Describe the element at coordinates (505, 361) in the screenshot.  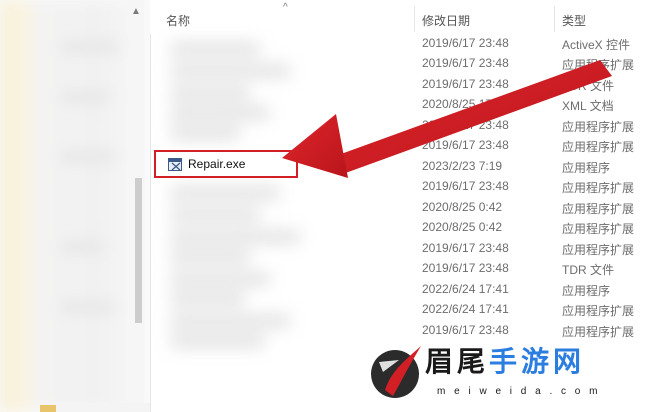
I see `watermark-title: 眉尾手游网` at that location.